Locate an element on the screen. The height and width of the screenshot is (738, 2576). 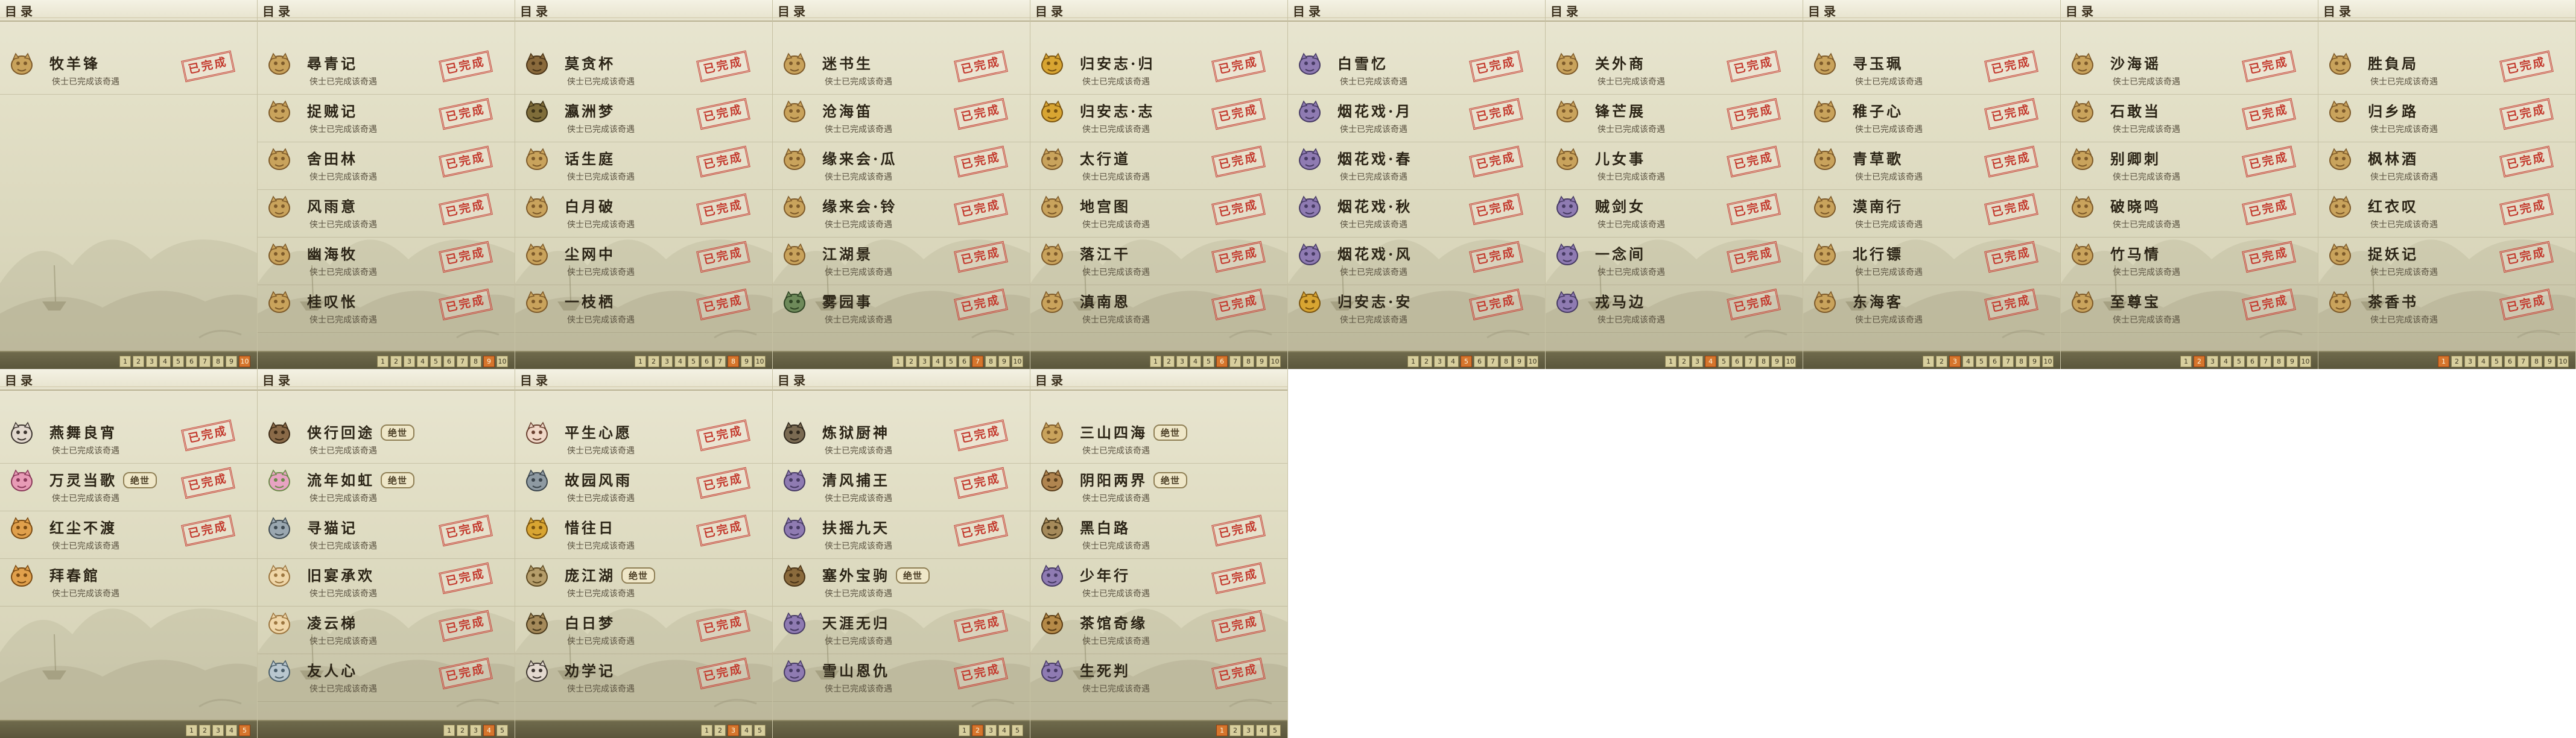
adventure-entry: 一念间 侠士已完成该奇遇 已完成 is located at coordinates (1674, 261).